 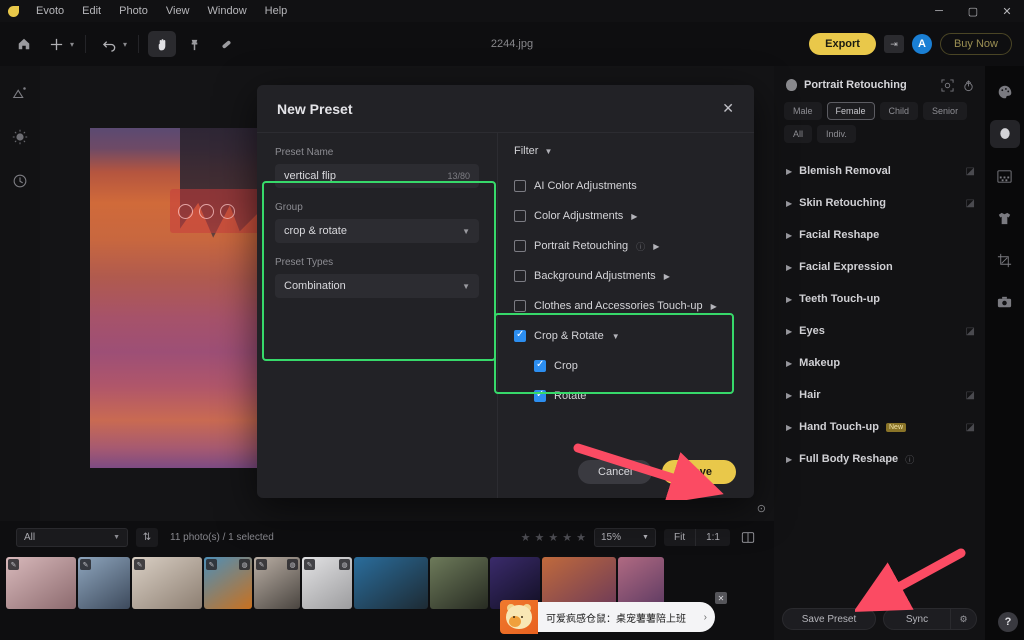 What do you see at coordinates (176, 298) in the screenshot?
I see `canvas-photo` at bounding box center [176, 298].